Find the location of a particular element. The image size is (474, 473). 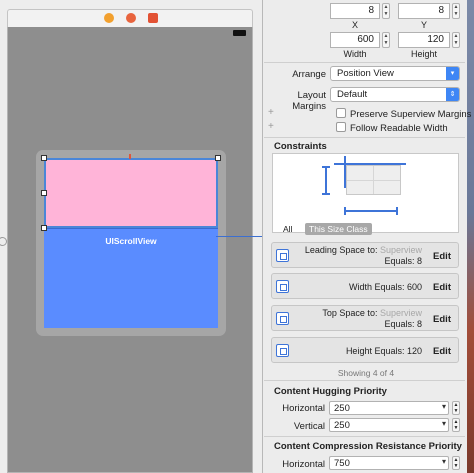

constraint-view-preview is located at coordinates (373, 180).